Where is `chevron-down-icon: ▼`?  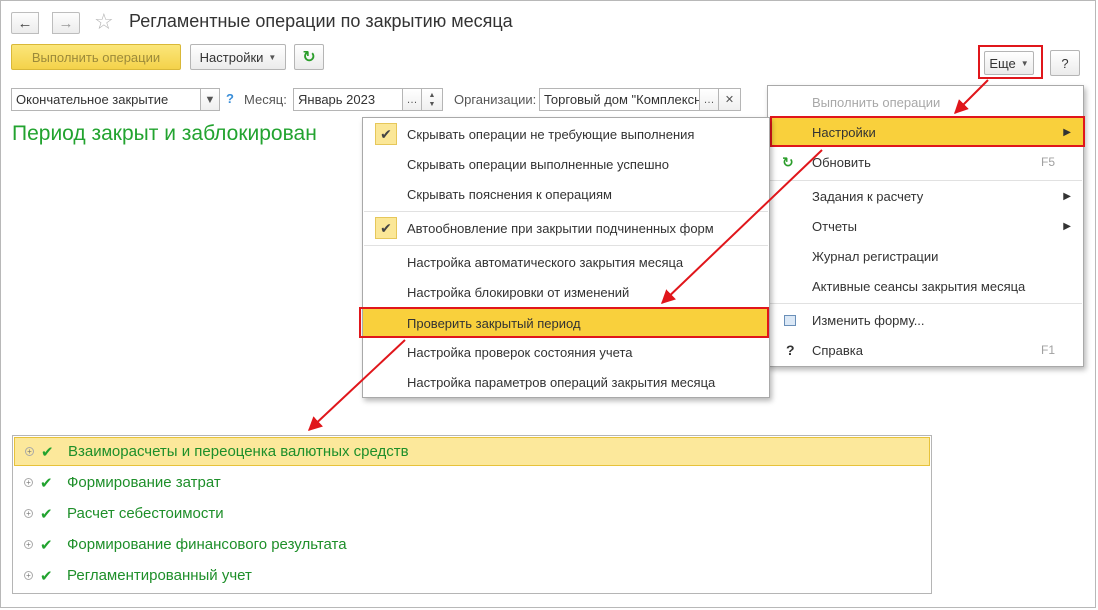
chevron-down-icon: ▼ is located at coordinates (432, 104).